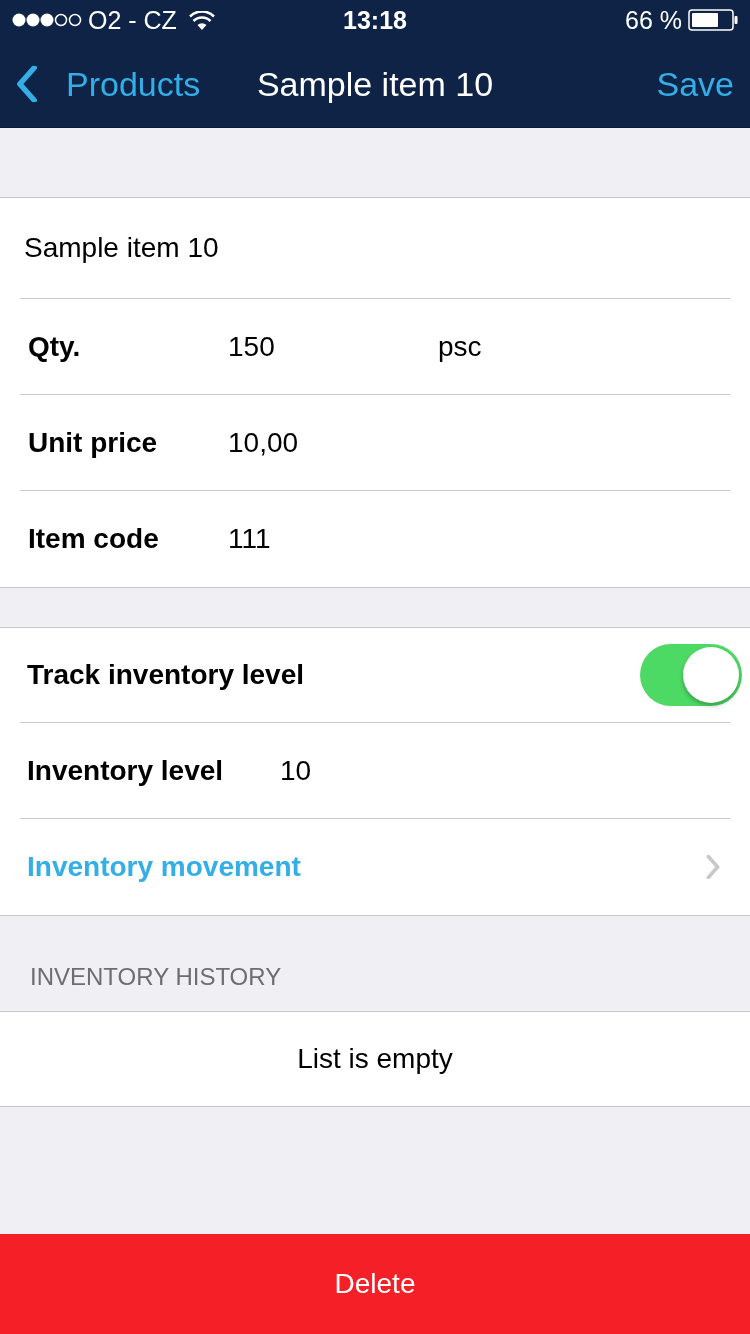 The height and width of the screenshot is (1334, 750). I want to click on field-label: Inventory level, so click(125, 770).